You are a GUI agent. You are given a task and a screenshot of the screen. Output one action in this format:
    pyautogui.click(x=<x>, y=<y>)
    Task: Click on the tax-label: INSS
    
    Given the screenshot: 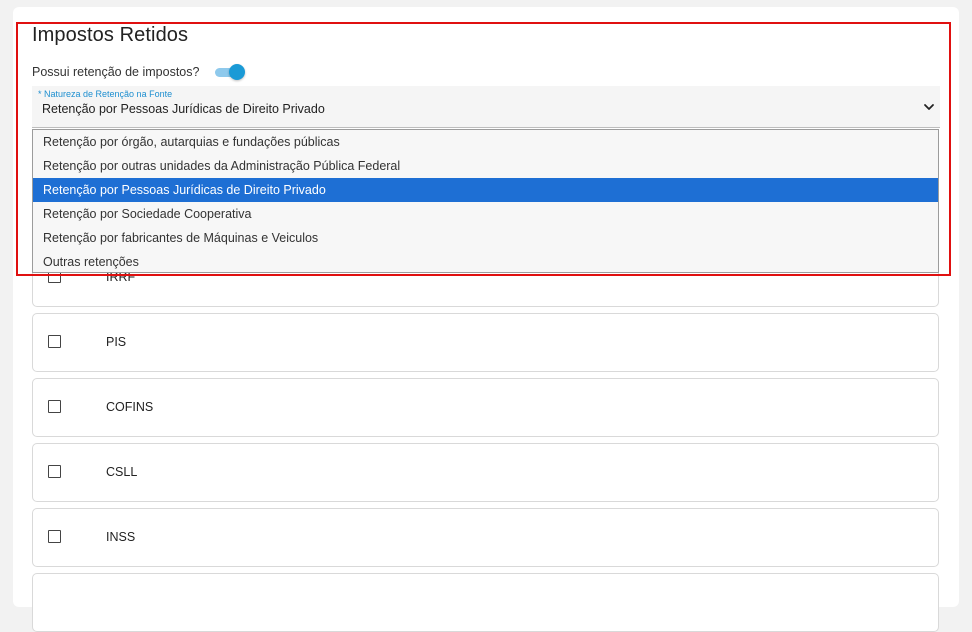 What is the action you would take?
    pyautogui.click(x=121, y=537)
    